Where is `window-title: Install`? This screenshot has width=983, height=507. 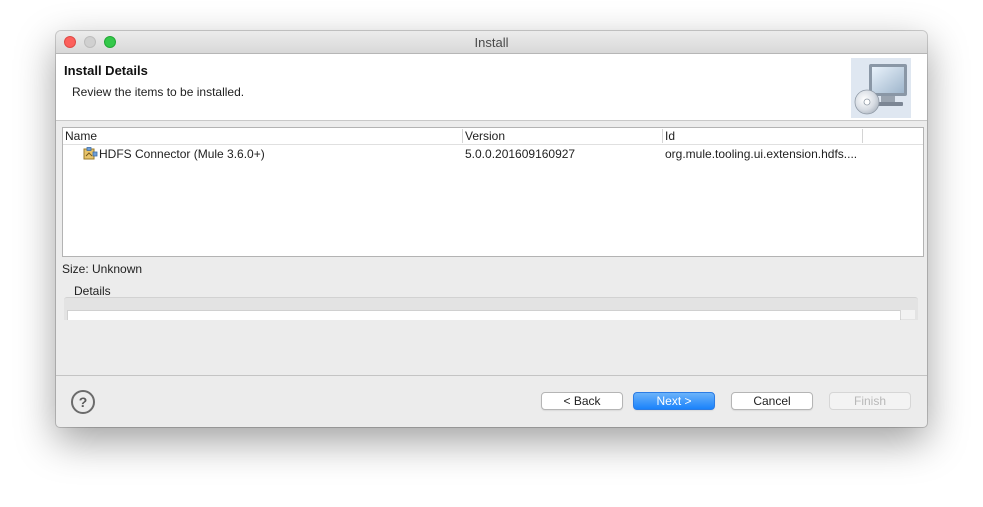 window-title: Install is located at coordinates (491, 42).